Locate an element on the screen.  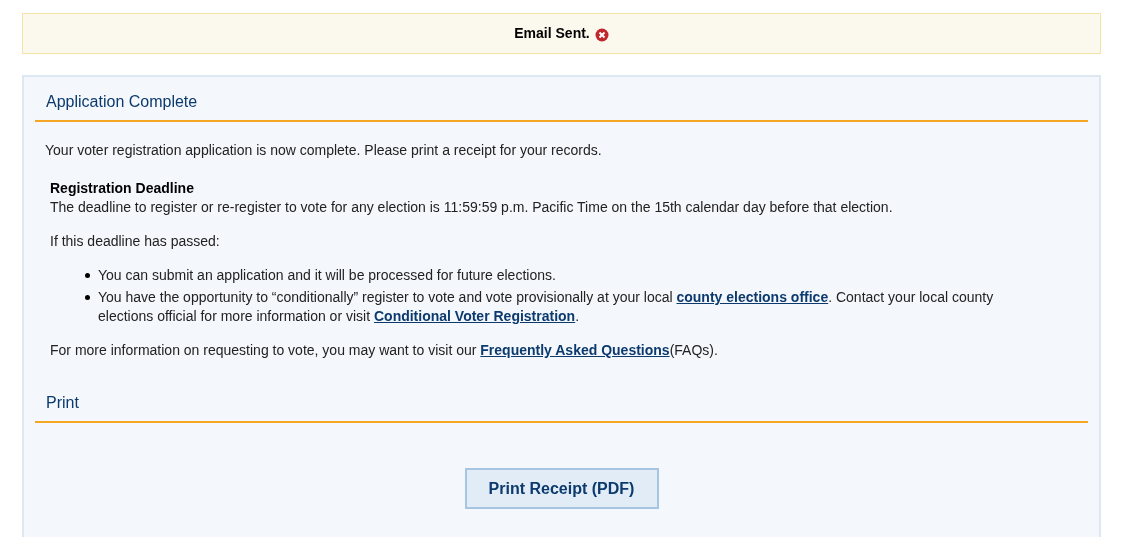
deadline-heading: Registration Deadline is located at coordinates (122, 188).